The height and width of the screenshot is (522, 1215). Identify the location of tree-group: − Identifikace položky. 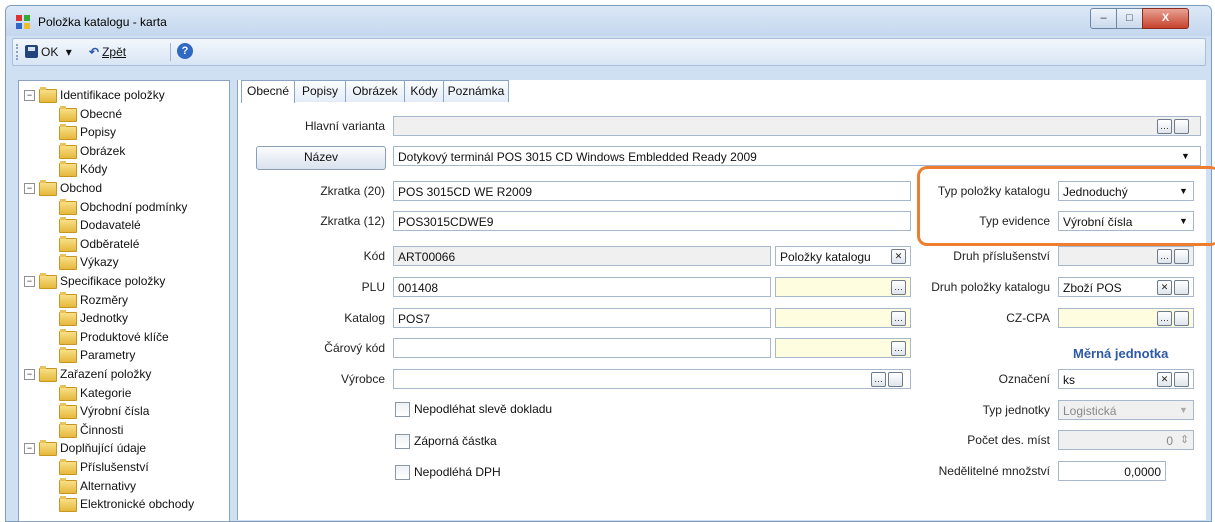
(121, 95).